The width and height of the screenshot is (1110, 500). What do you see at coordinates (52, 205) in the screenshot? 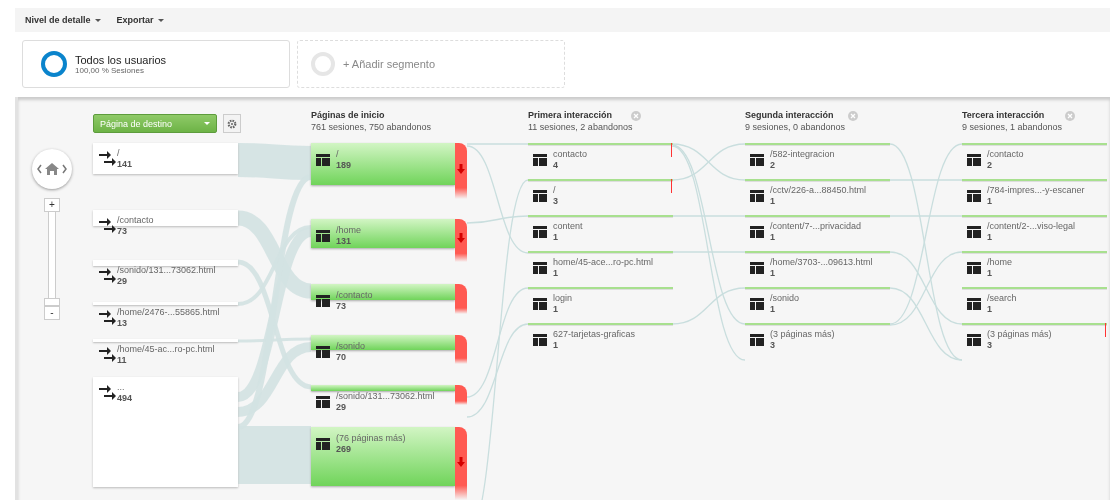
I see `zoom-in-button: +` at bounding box center [52, 205].